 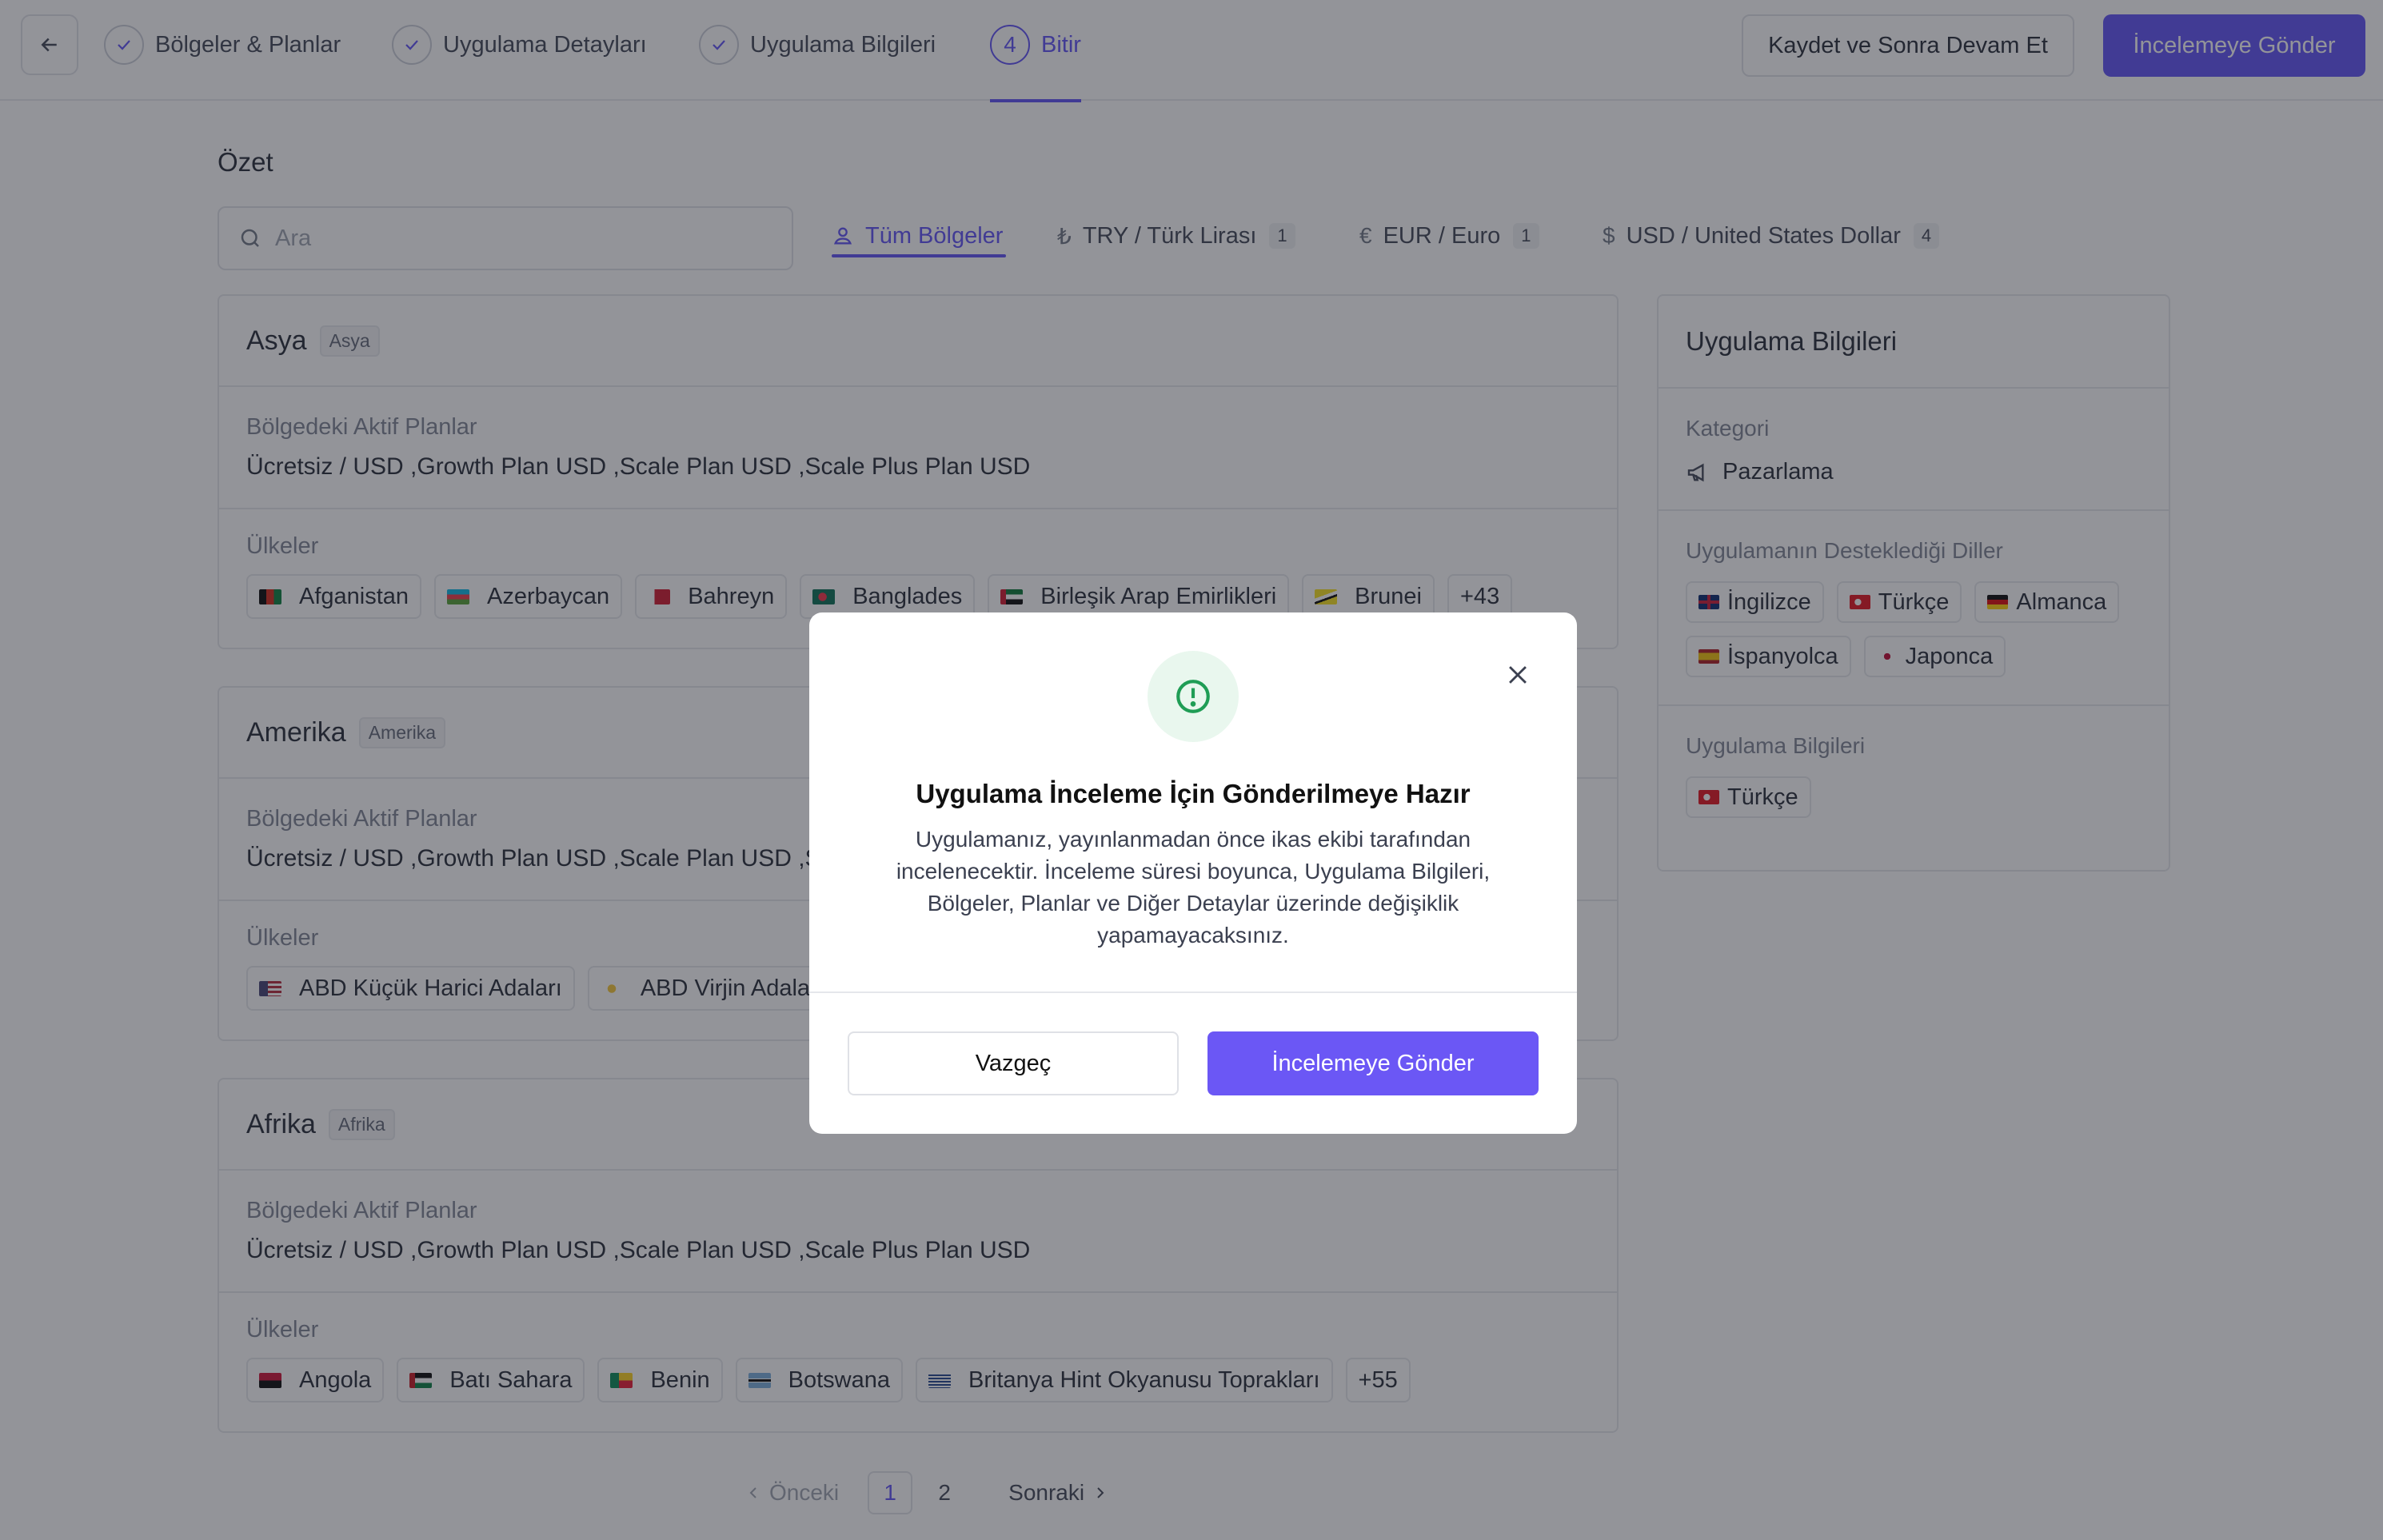 What do you see at coordinates (1373, 1063) in the screenshot?
I see `confirm-submit-button: İncelemeye Gönder` at bounding box center [1373, 1063].